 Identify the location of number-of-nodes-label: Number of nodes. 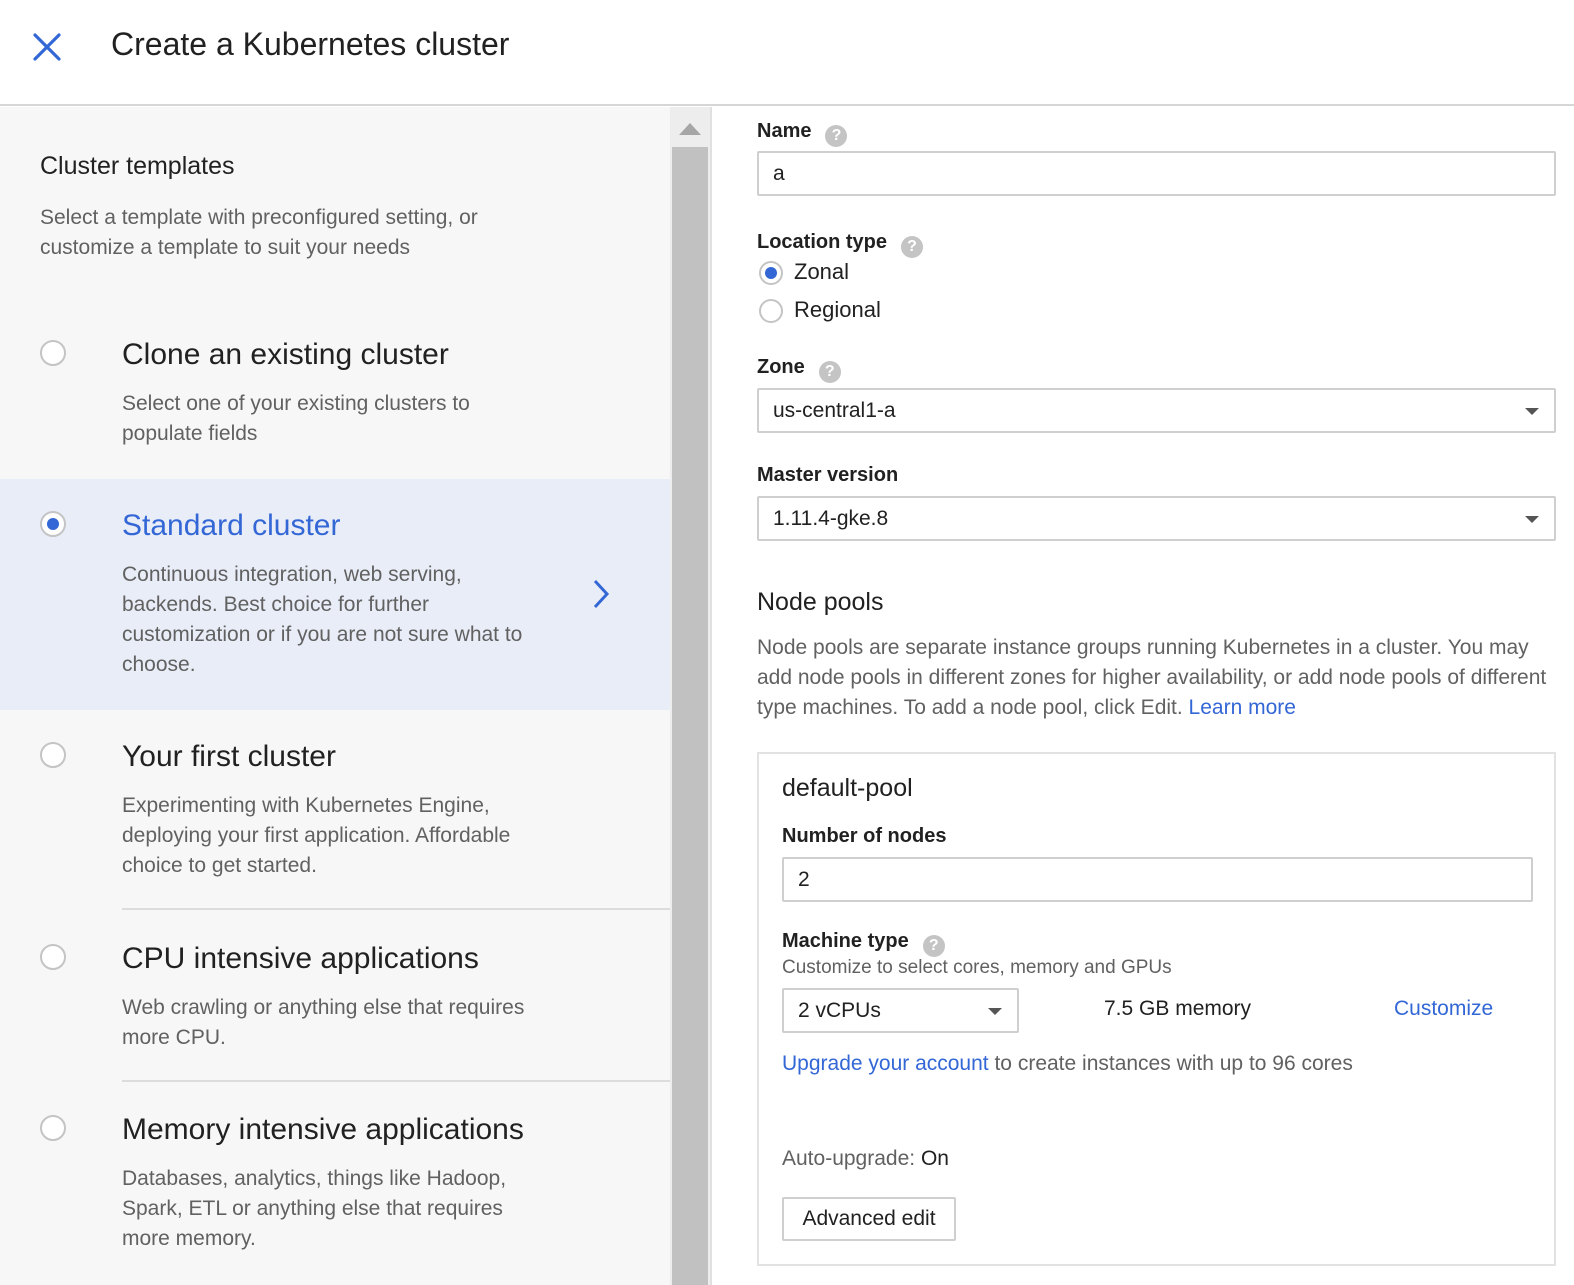
(864, 836).